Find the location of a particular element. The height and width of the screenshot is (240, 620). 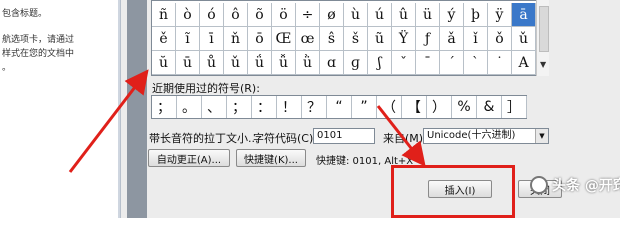

watermark-logo is located at coordinates (539, 185).